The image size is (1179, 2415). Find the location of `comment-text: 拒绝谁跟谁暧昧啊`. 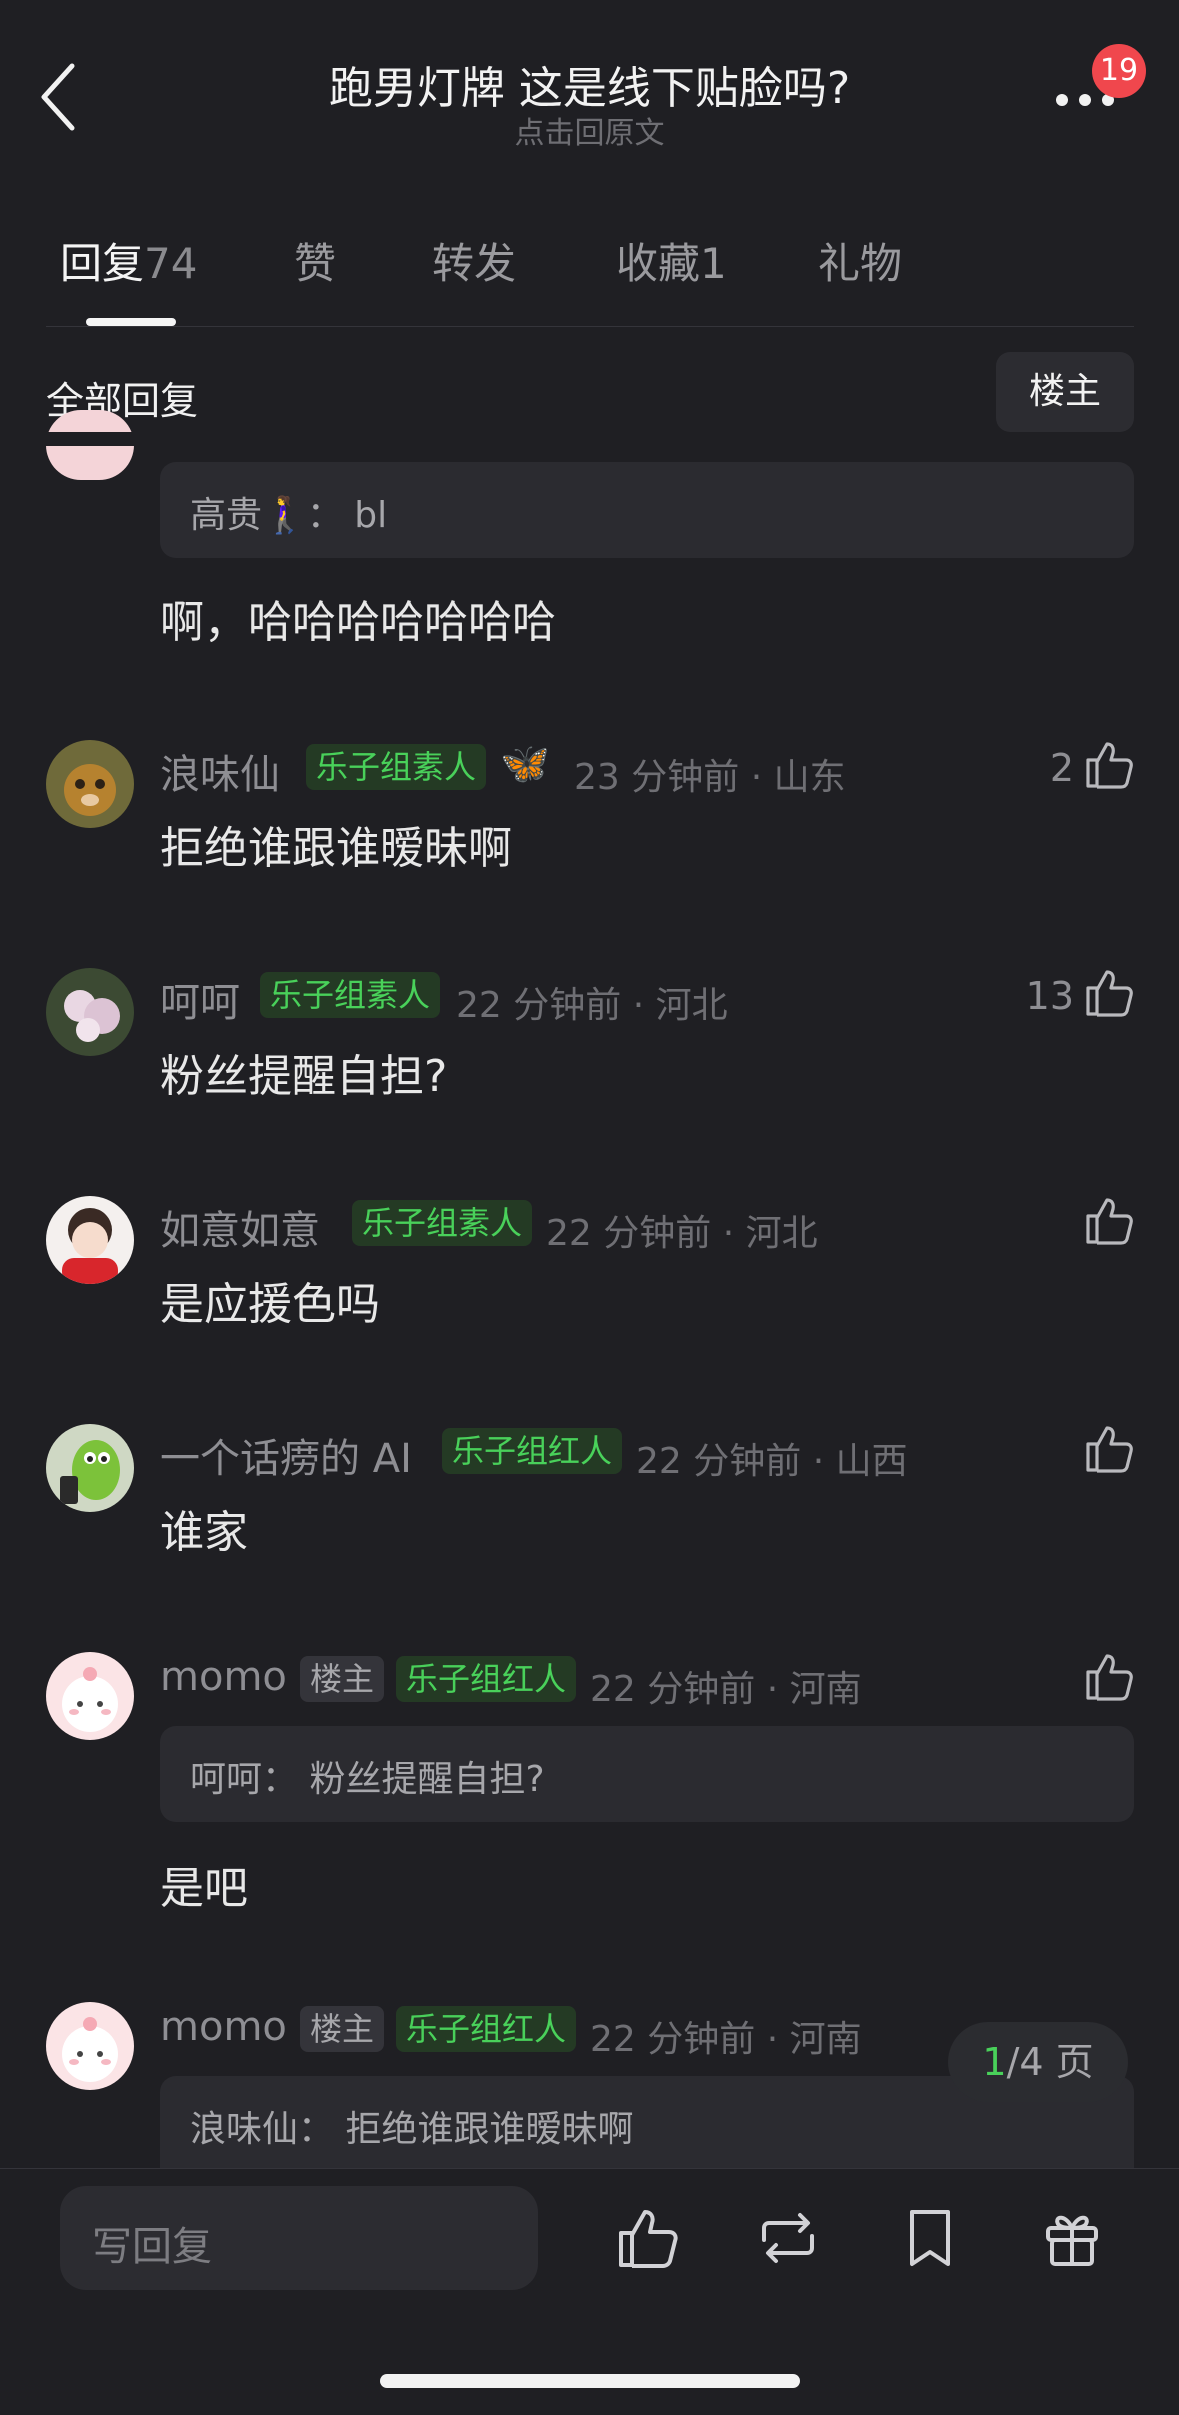

comment-text: 拒绝谁跟谁暧昧啊 is located at coordinates (336, 848).